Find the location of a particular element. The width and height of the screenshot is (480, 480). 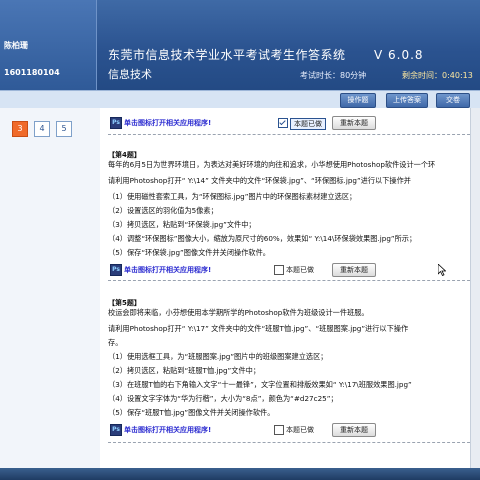

remaining-time: 剩余时间：0:40:13 is located at coordinates (437, 75).